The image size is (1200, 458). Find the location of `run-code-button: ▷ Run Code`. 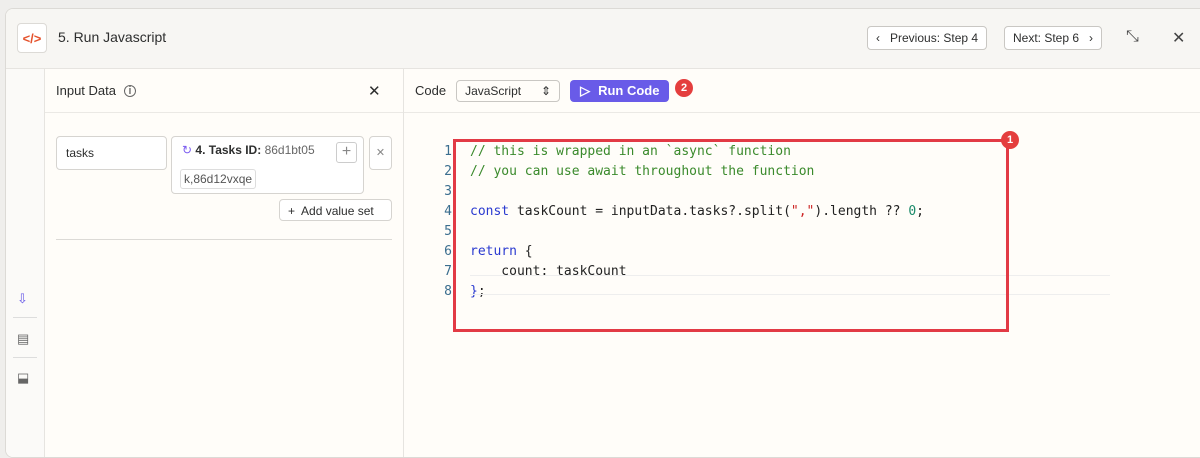

run-code-button: ▷ Run Code is located at coordinates (620, 90).